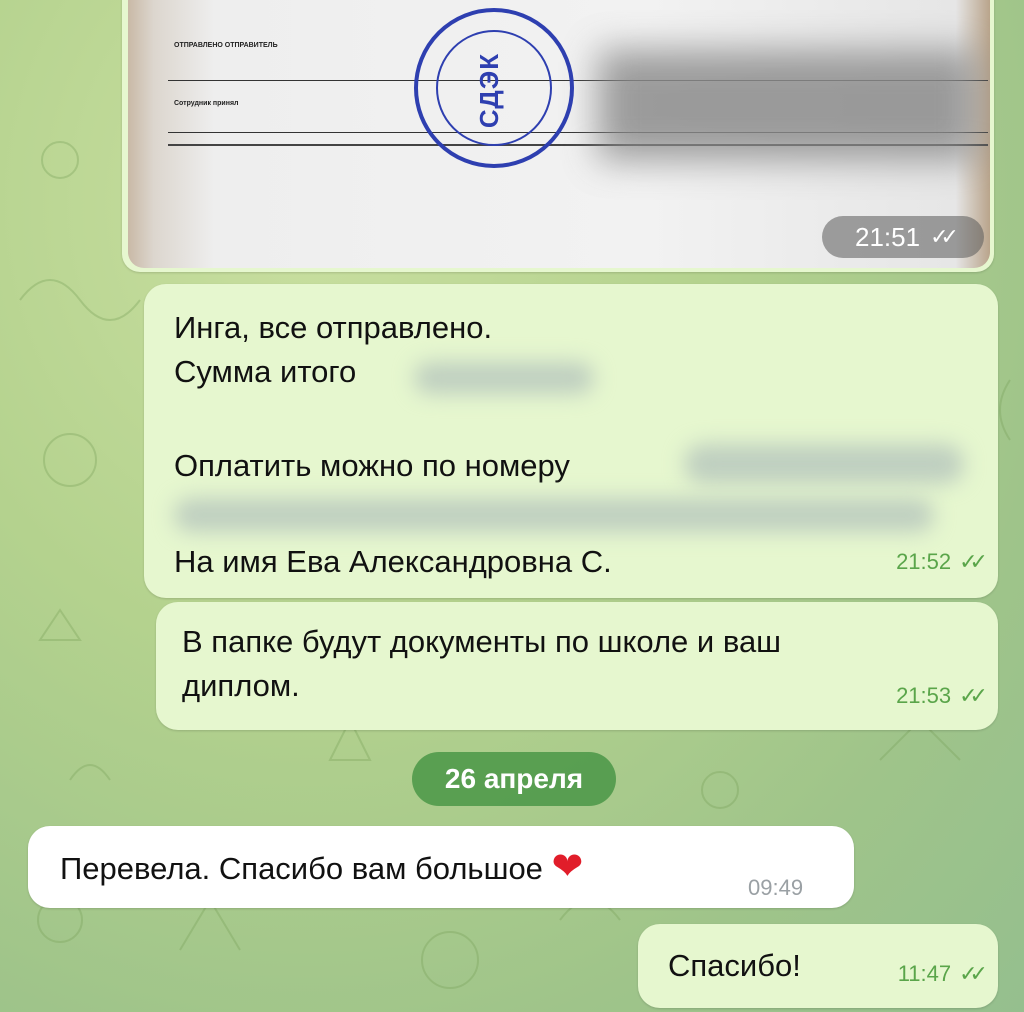 This screenshot has height=1012, width=1024. What do you see at coordinates (567, 867) in the screenshot?
I see `red-heart-icon: ❤` at bounding box center [567, 867].